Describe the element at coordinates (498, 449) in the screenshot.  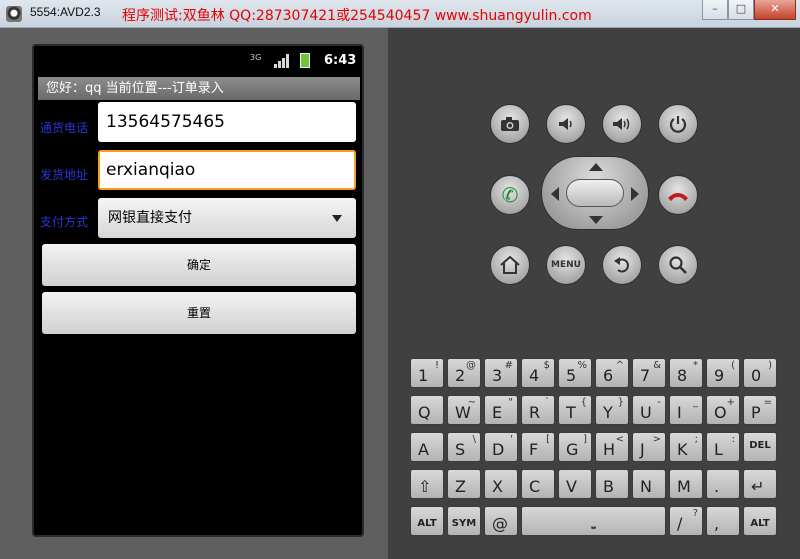
I see `key-label: D` at that location.